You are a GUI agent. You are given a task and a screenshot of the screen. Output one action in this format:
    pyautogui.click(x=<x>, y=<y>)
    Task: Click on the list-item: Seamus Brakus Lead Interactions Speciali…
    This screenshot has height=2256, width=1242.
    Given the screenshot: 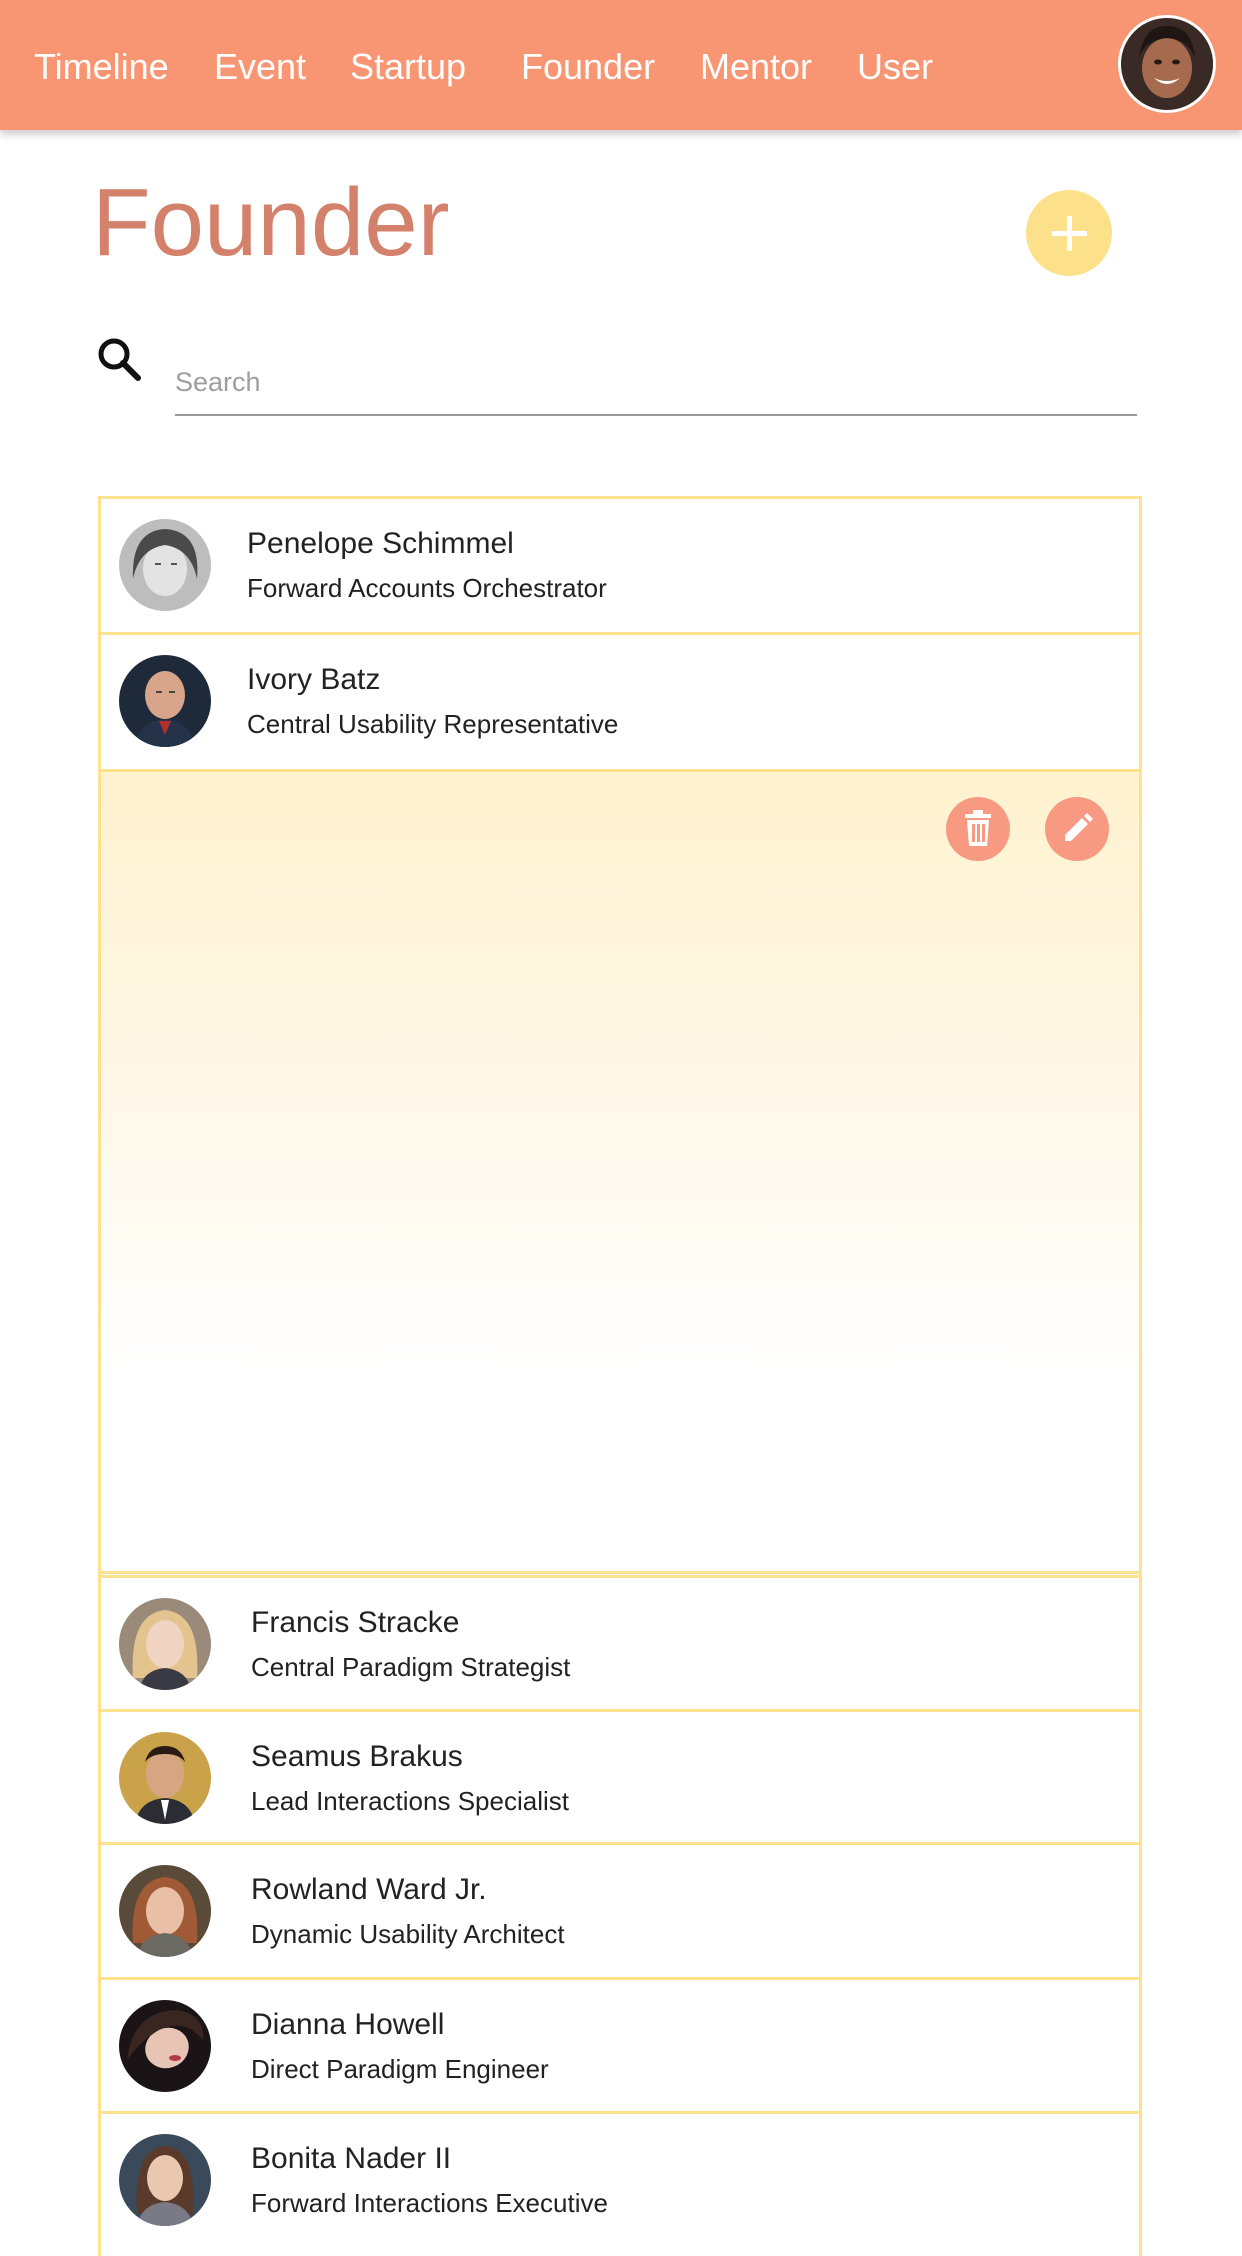 What is the action you would take?
    pyautogui.click(x=620, y=1776)
    